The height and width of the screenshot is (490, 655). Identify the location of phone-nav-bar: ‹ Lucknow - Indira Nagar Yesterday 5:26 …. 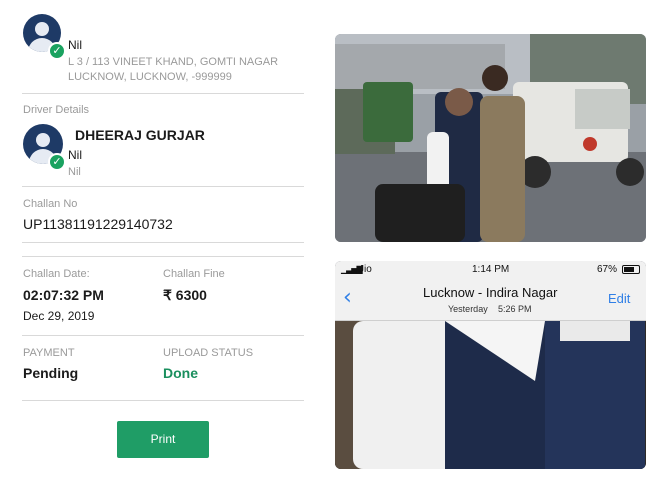
(490, 300).